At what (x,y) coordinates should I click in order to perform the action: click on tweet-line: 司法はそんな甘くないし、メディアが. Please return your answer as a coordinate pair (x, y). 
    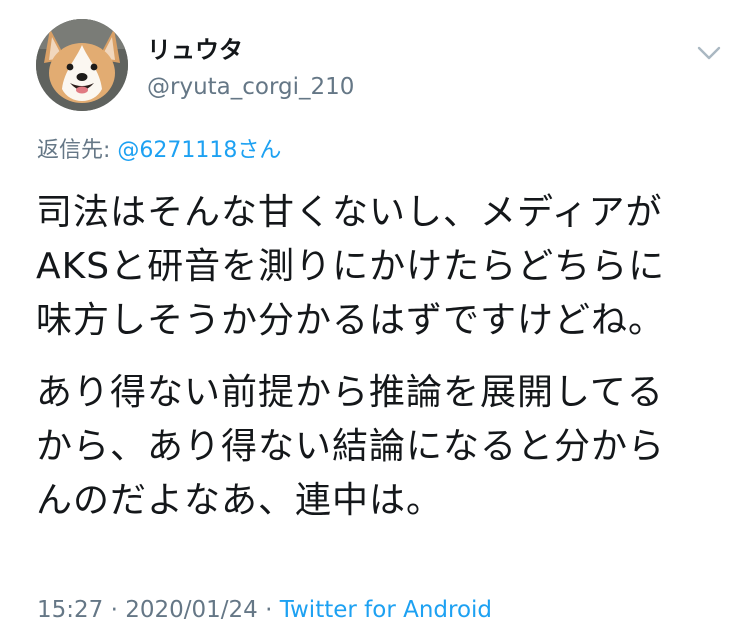
    Looking at the image, I should click on (349, 212).